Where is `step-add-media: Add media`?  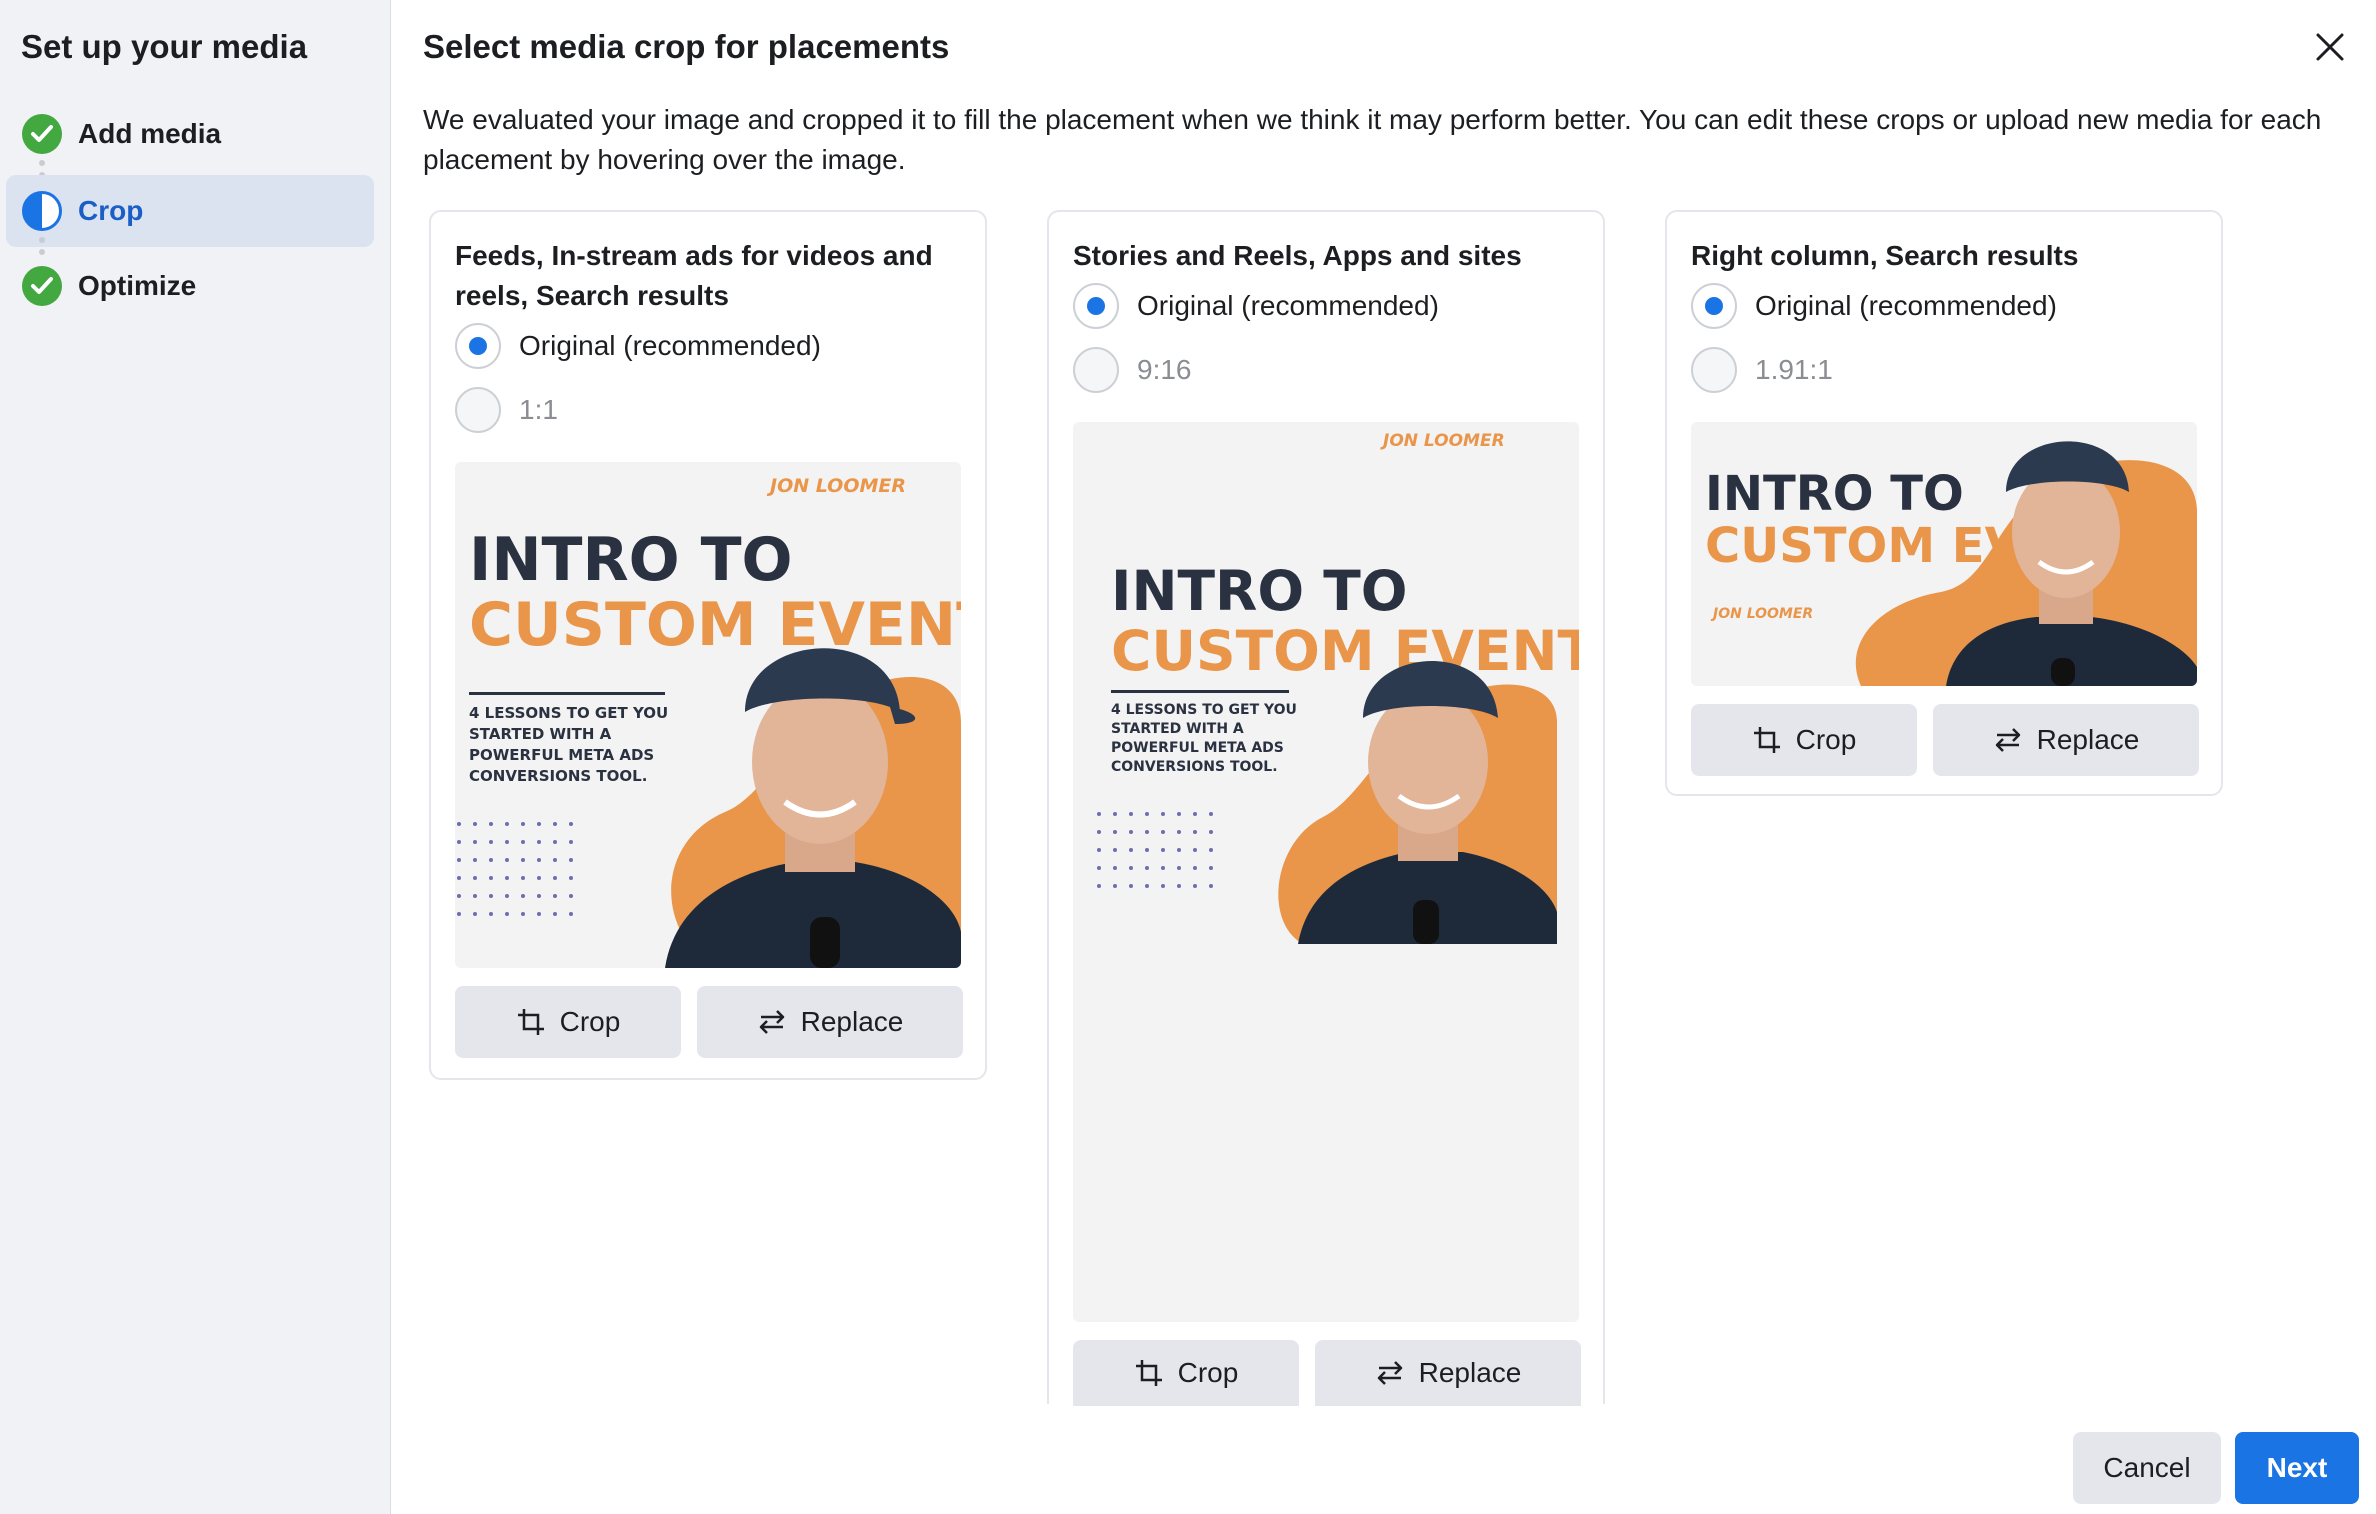 step-add-media: Add media is located at coordinates (190, 134).